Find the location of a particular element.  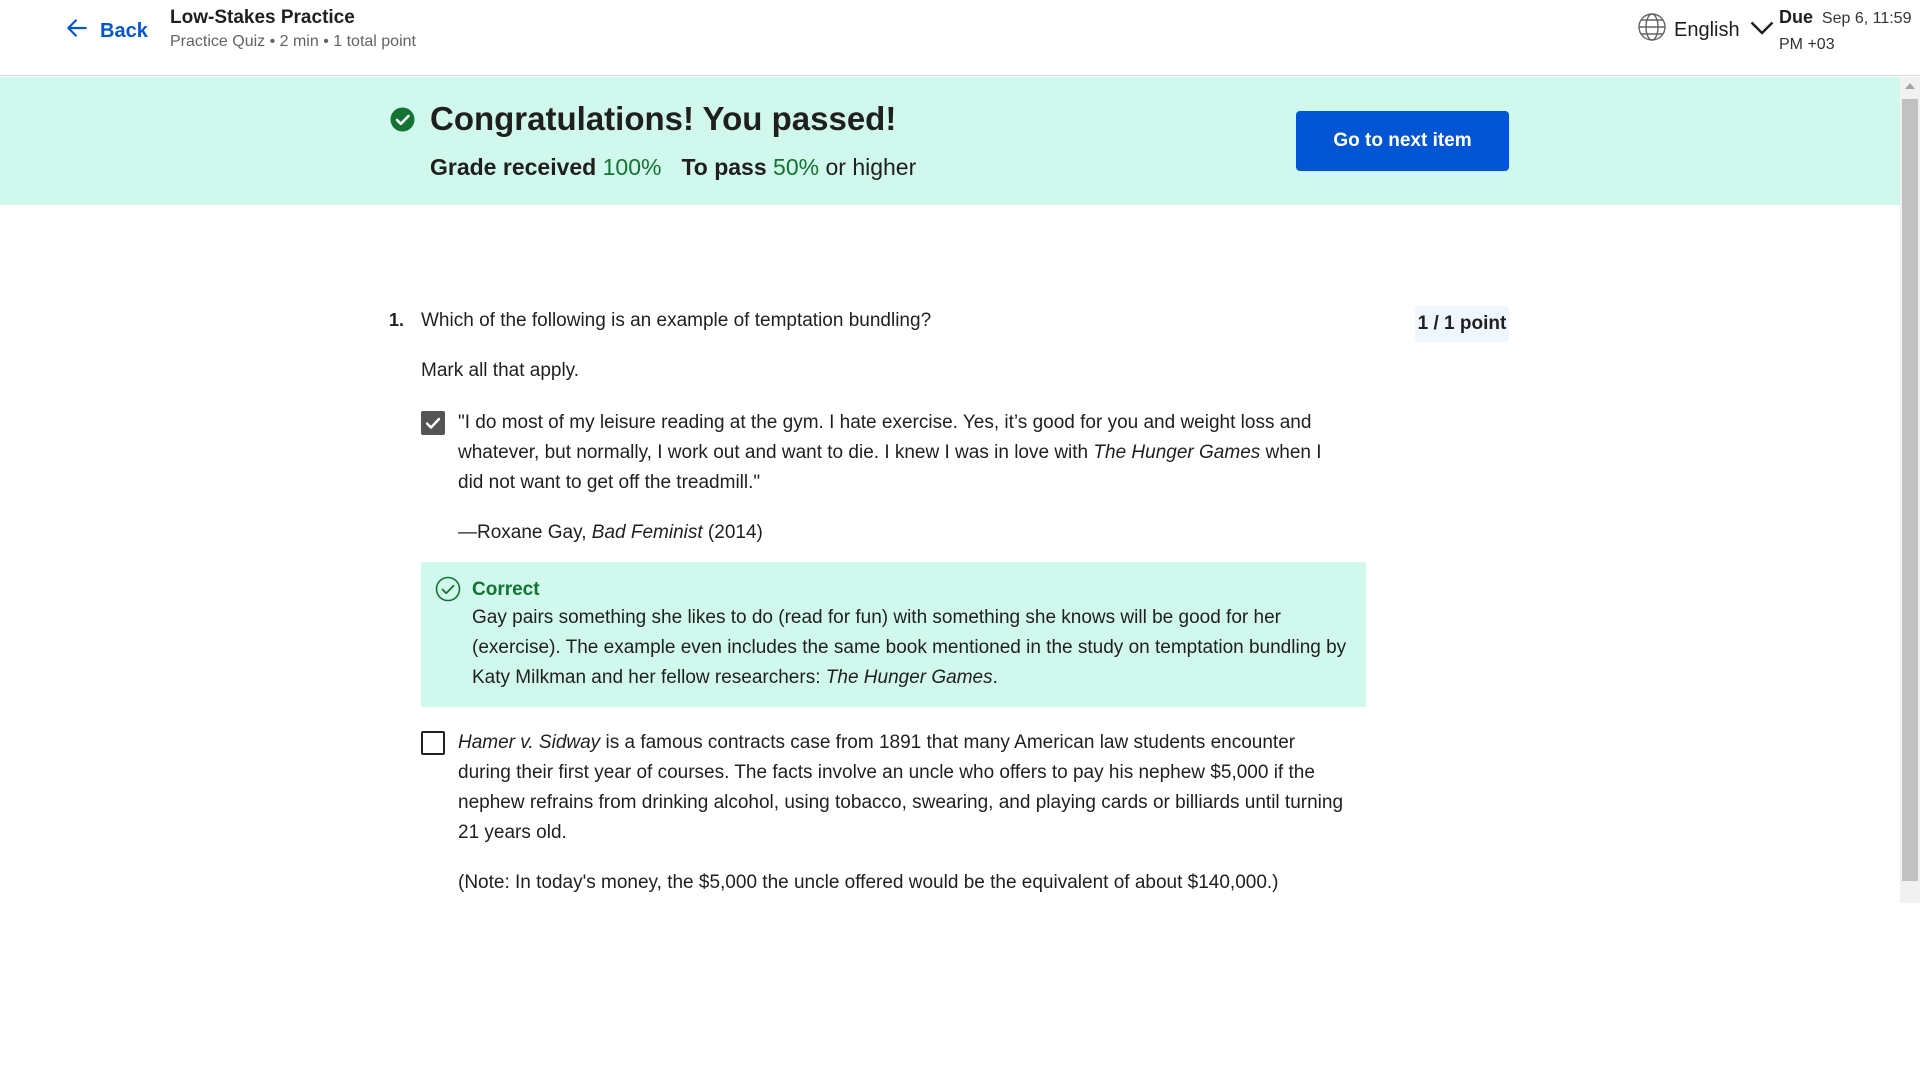

back-button: Back is located at coordinates (106, 31).